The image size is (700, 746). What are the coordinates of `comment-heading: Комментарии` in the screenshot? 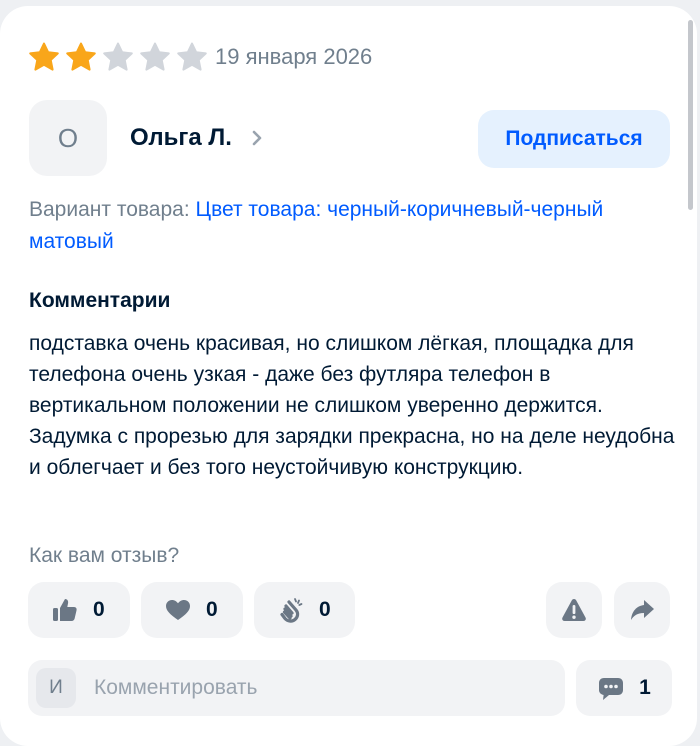 It's located at (100, 300).